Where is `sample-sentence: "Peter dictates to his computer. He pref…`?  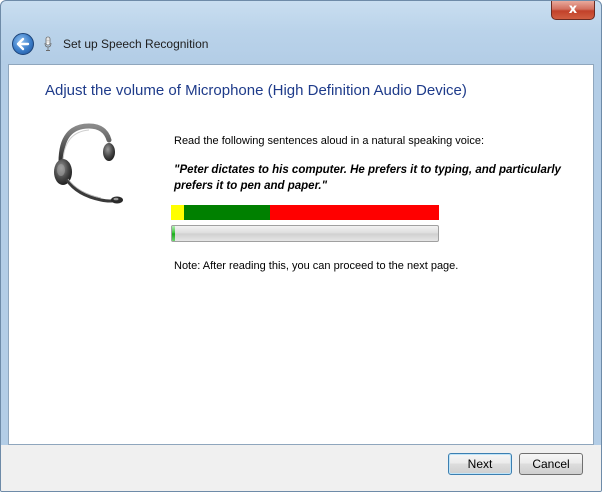
sample-sentence: "Peter dictates to his computer. He pref… is located at coordinates (367, 178).